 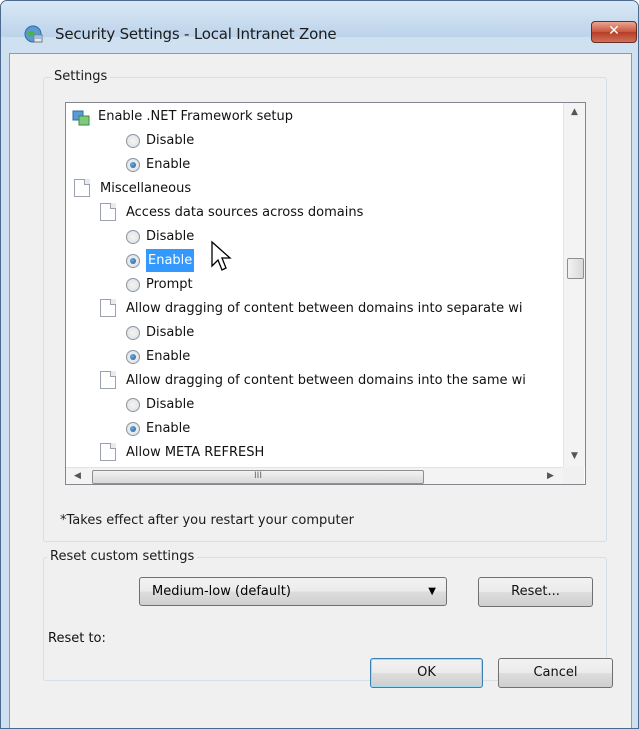 I want to click on tree-item-label: Enable .NET Framework setup, so click(x=196, y=116).